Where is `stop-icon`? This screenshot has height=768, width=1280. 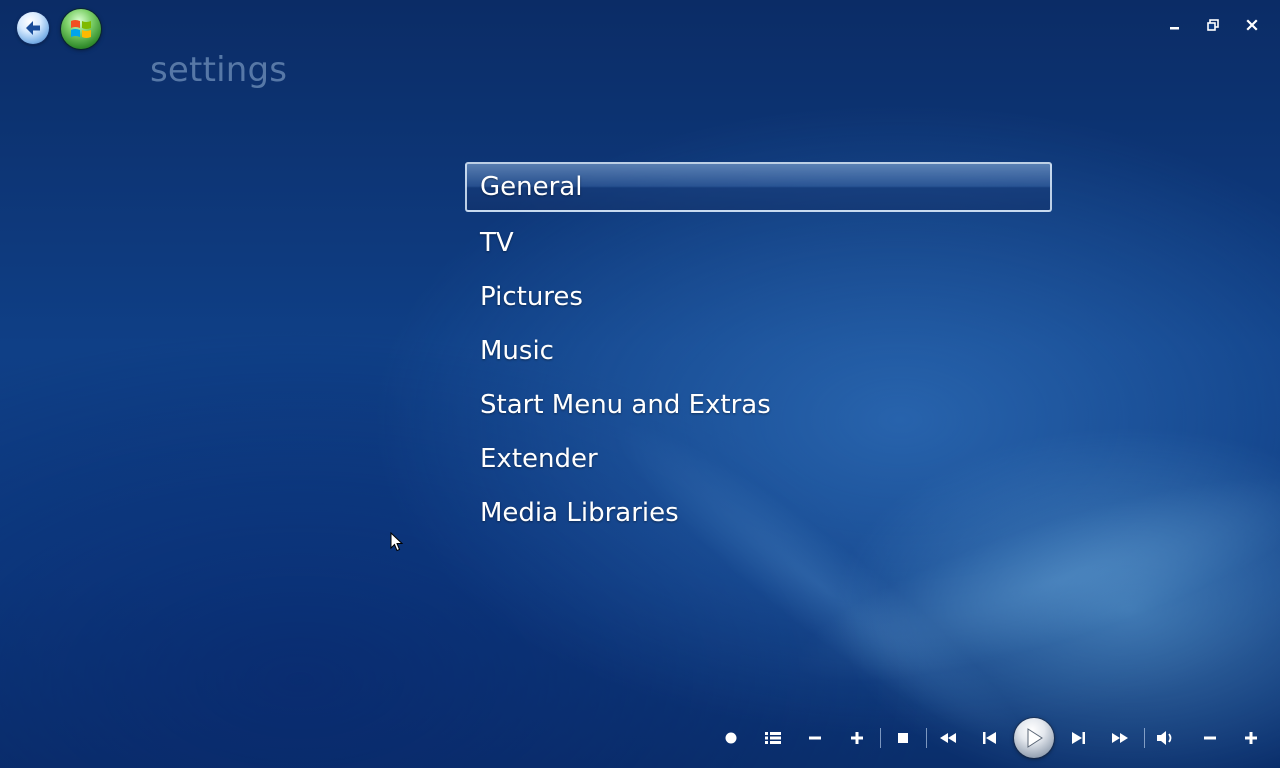
stop-icon is located at coordinates (903, 738).